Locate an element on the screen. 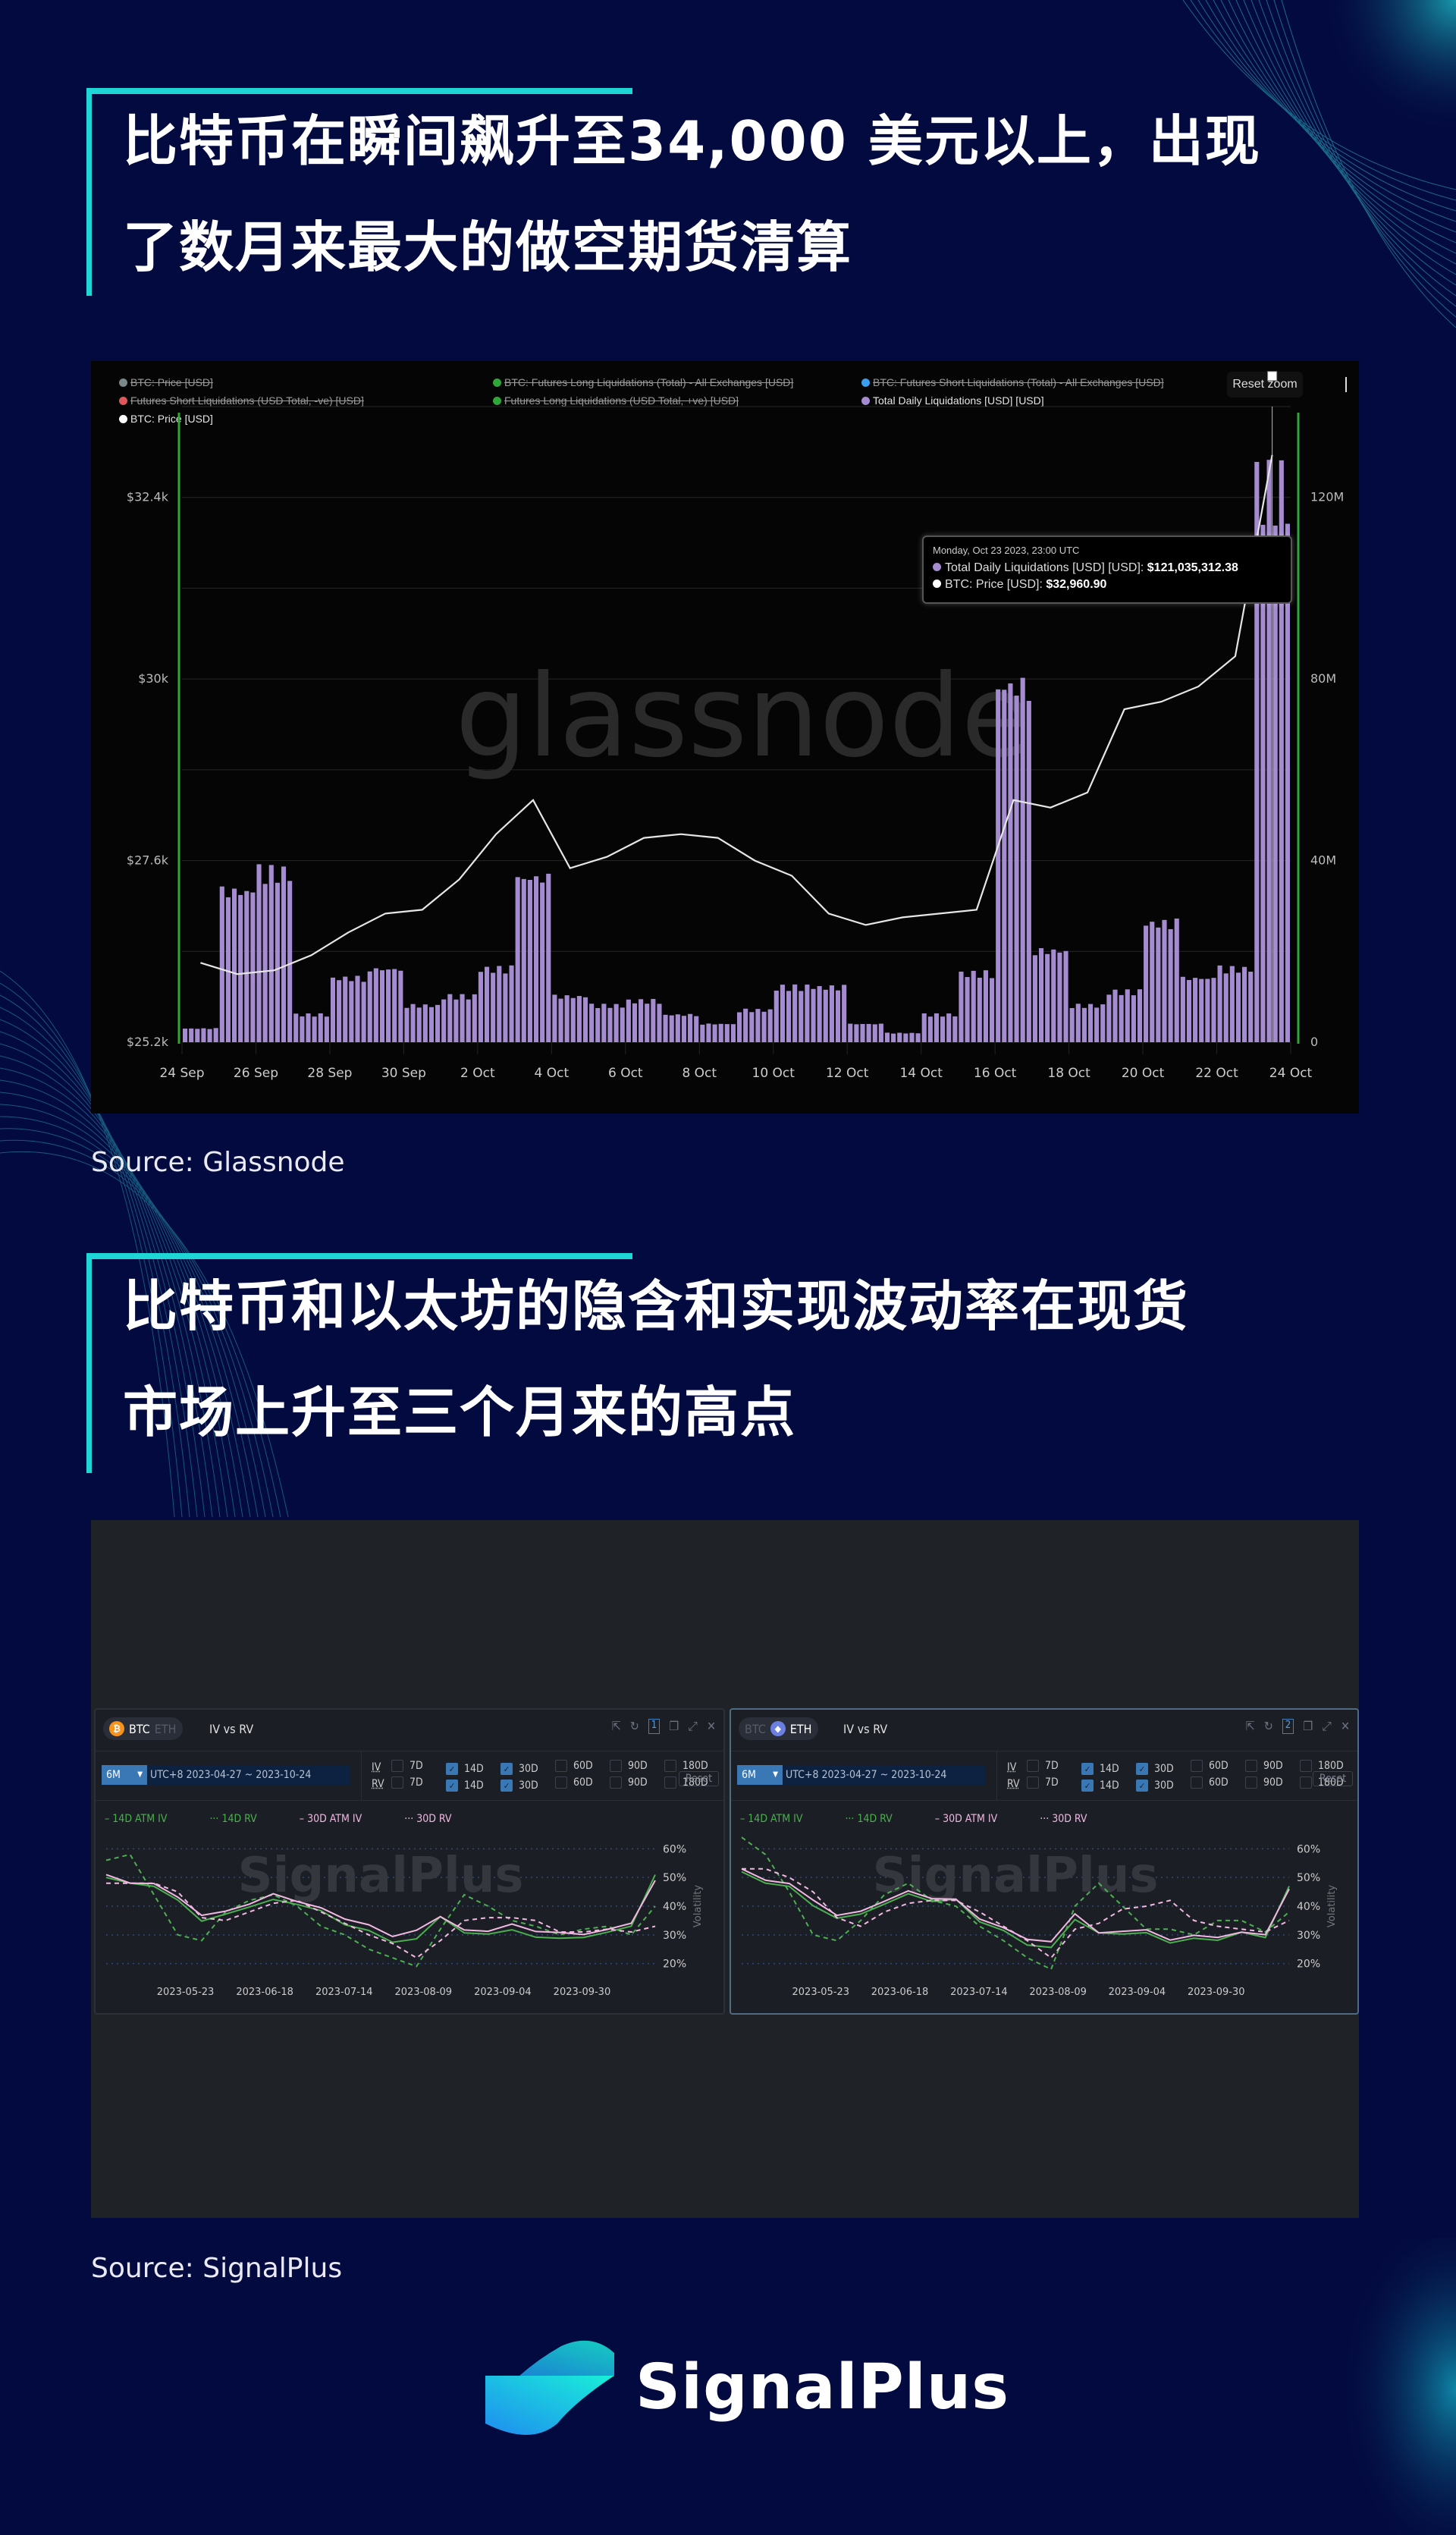  iv-label: IV is located at coordinates (1012, 1767).